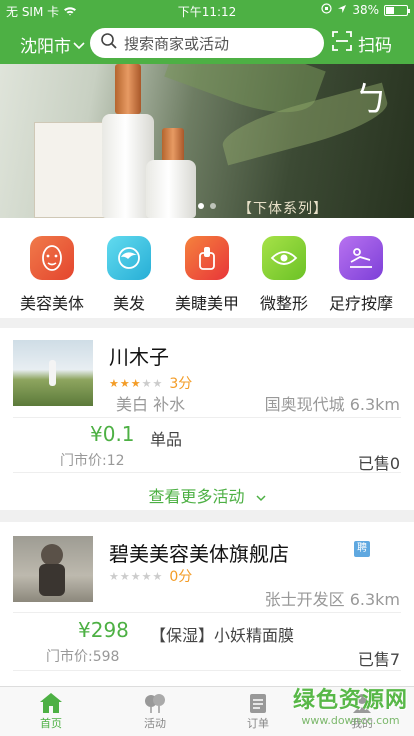  Describe the element at coordinates (365, 10) in the screenshot. I see `battery-percent: 38%` at that location.